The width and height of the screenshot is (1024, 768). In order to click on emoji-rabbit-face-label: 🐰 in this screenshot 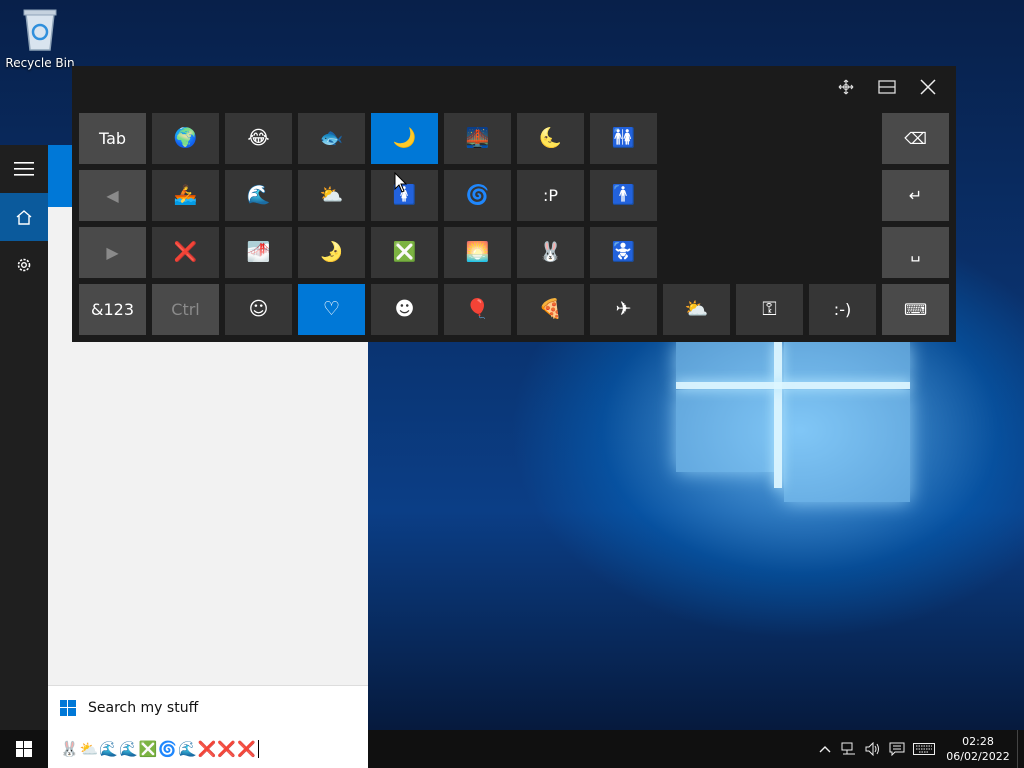, I will do `click(550, 252)`.